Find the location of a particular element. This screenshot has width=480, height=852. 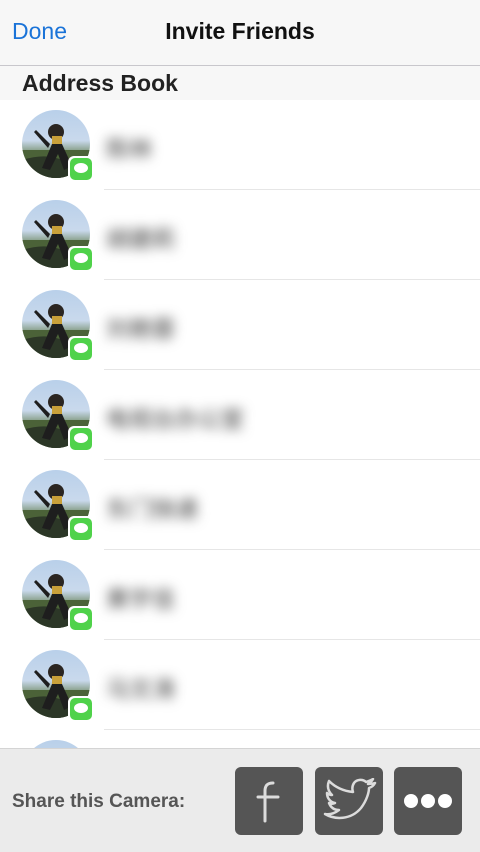

contact-row: 电视台办公室 is located at coordinates (240, 415).